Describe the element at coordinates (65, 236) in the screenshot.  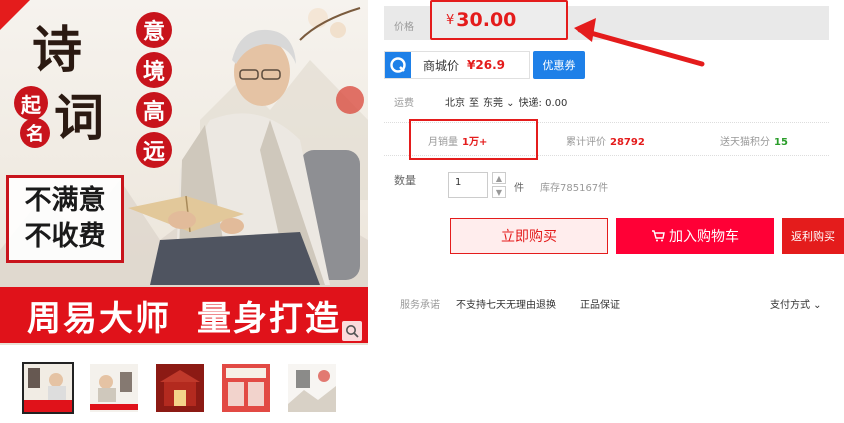
I see `promise-line-2: 不收费` at that location.